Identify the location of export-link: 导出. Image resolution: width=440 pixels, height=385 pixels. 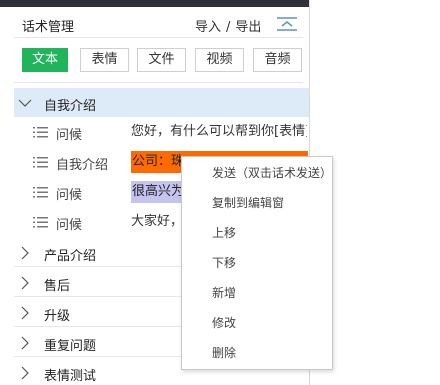
(248, 25).